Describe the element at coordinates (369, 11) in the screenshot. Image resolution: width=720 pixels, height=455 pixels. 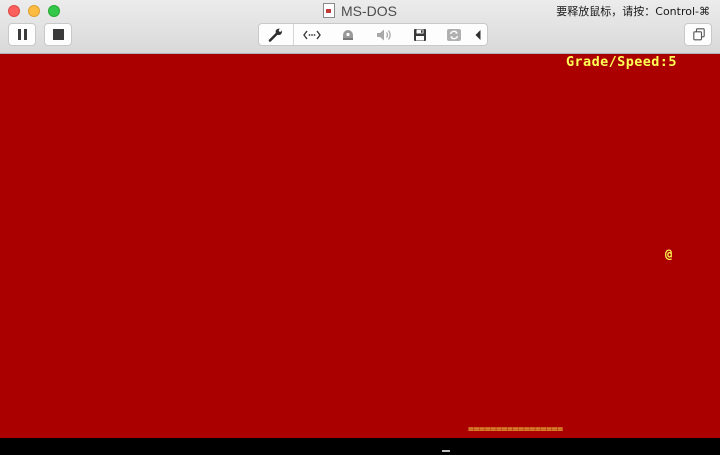
I see `window-title: MS-DOS` at that location.